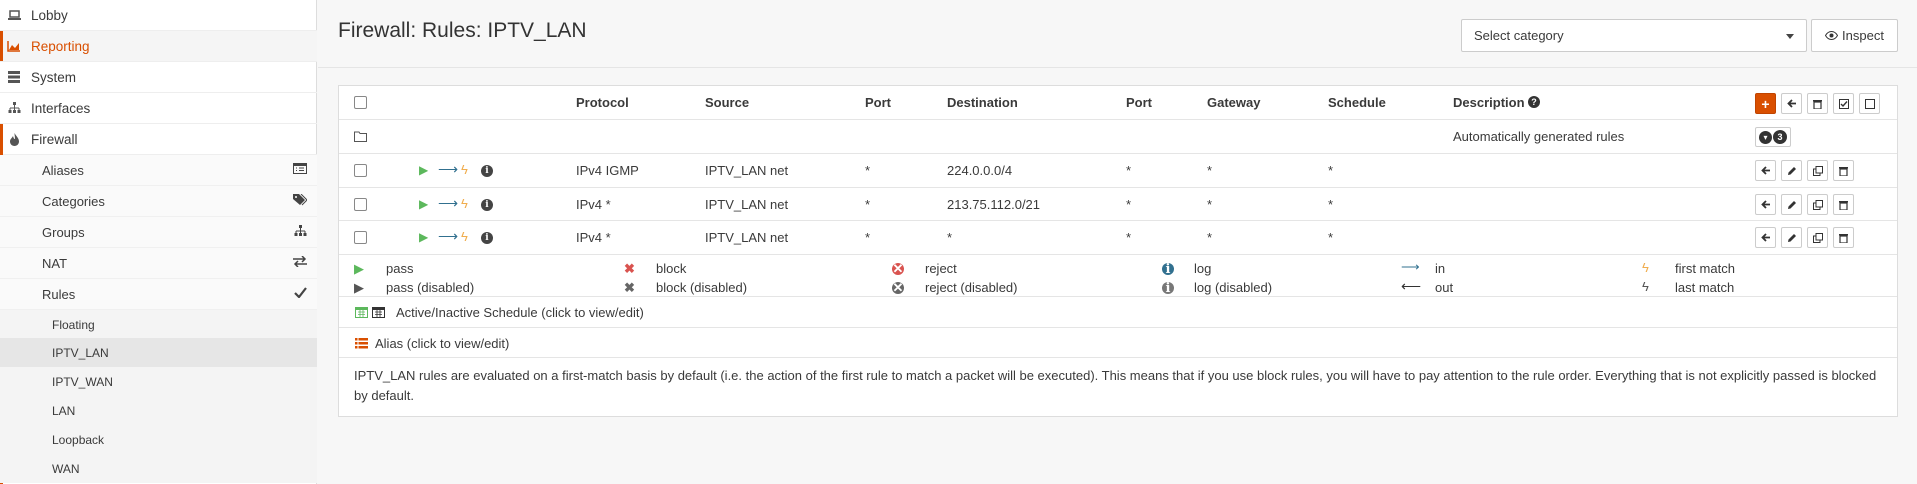 The image size is (1917, 484). I want to click on check-square-icon, so click(1843, 103).